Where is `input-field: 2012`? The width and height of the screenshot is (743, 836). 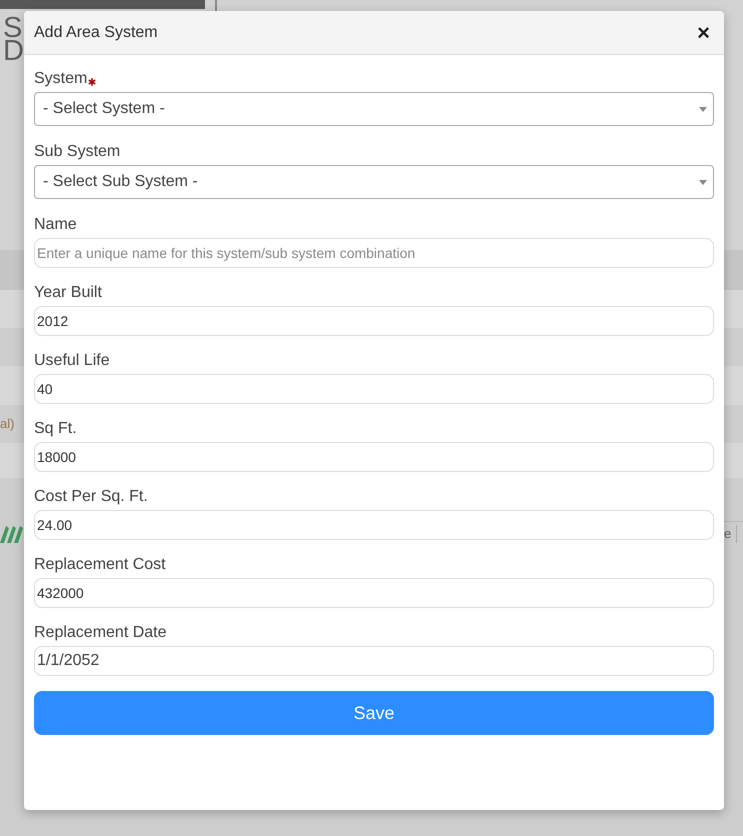
input-field: 2012 is located at coordinates (374, 321).